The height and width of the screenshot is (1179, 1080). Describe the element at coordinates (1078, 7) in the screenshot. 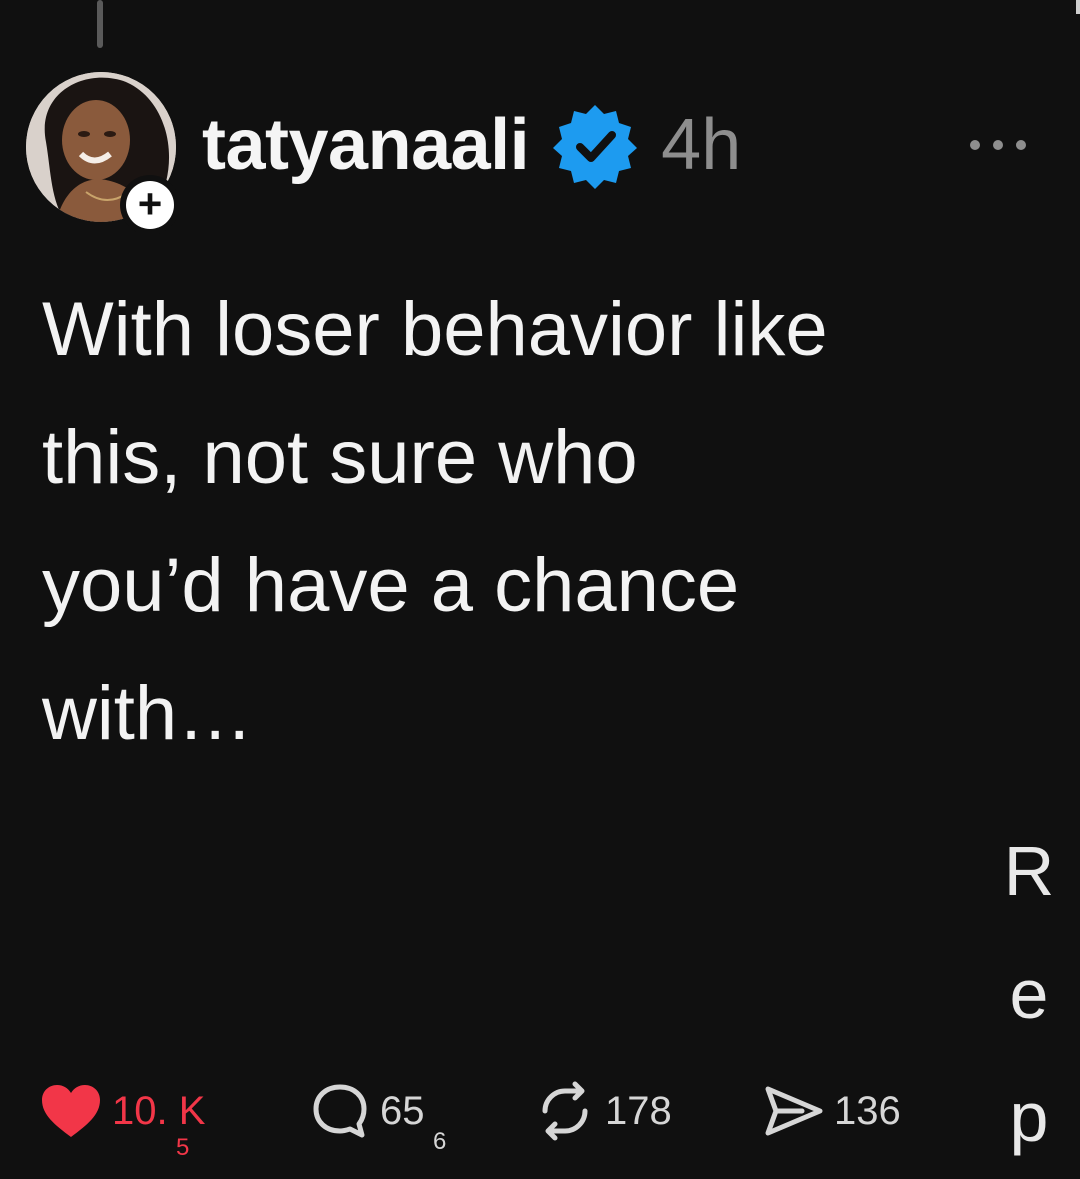

I see `scroll-edge-mark` at that location.